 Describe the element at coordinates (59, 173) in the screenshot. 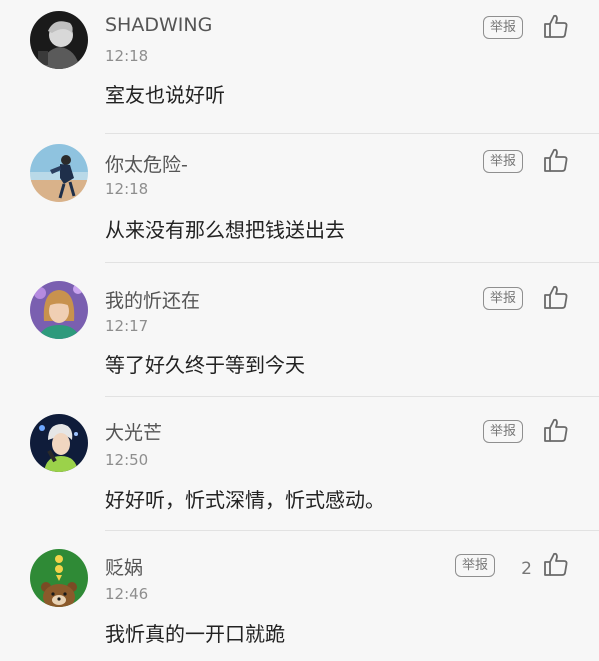

I see `beach-figure-avatar` at that location.